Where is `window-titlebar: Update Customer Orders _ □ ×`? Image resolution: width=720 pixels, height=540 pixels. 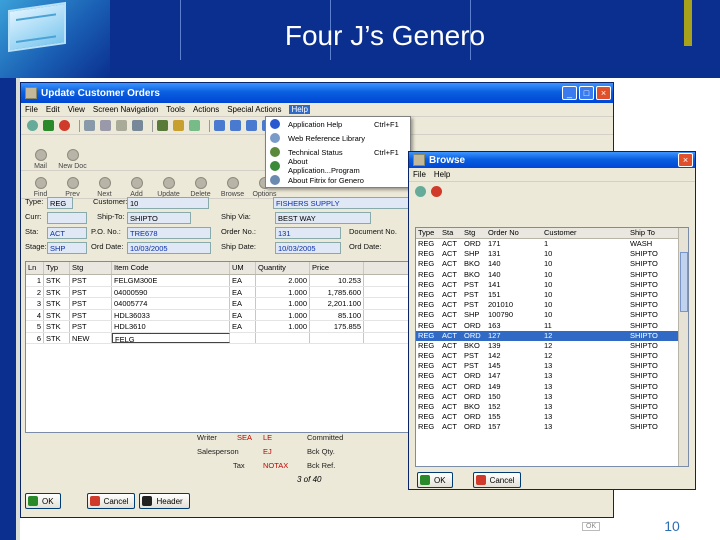 window-titlebar: Update Customer Orders _ □ × is located at coordinates (317, 93).